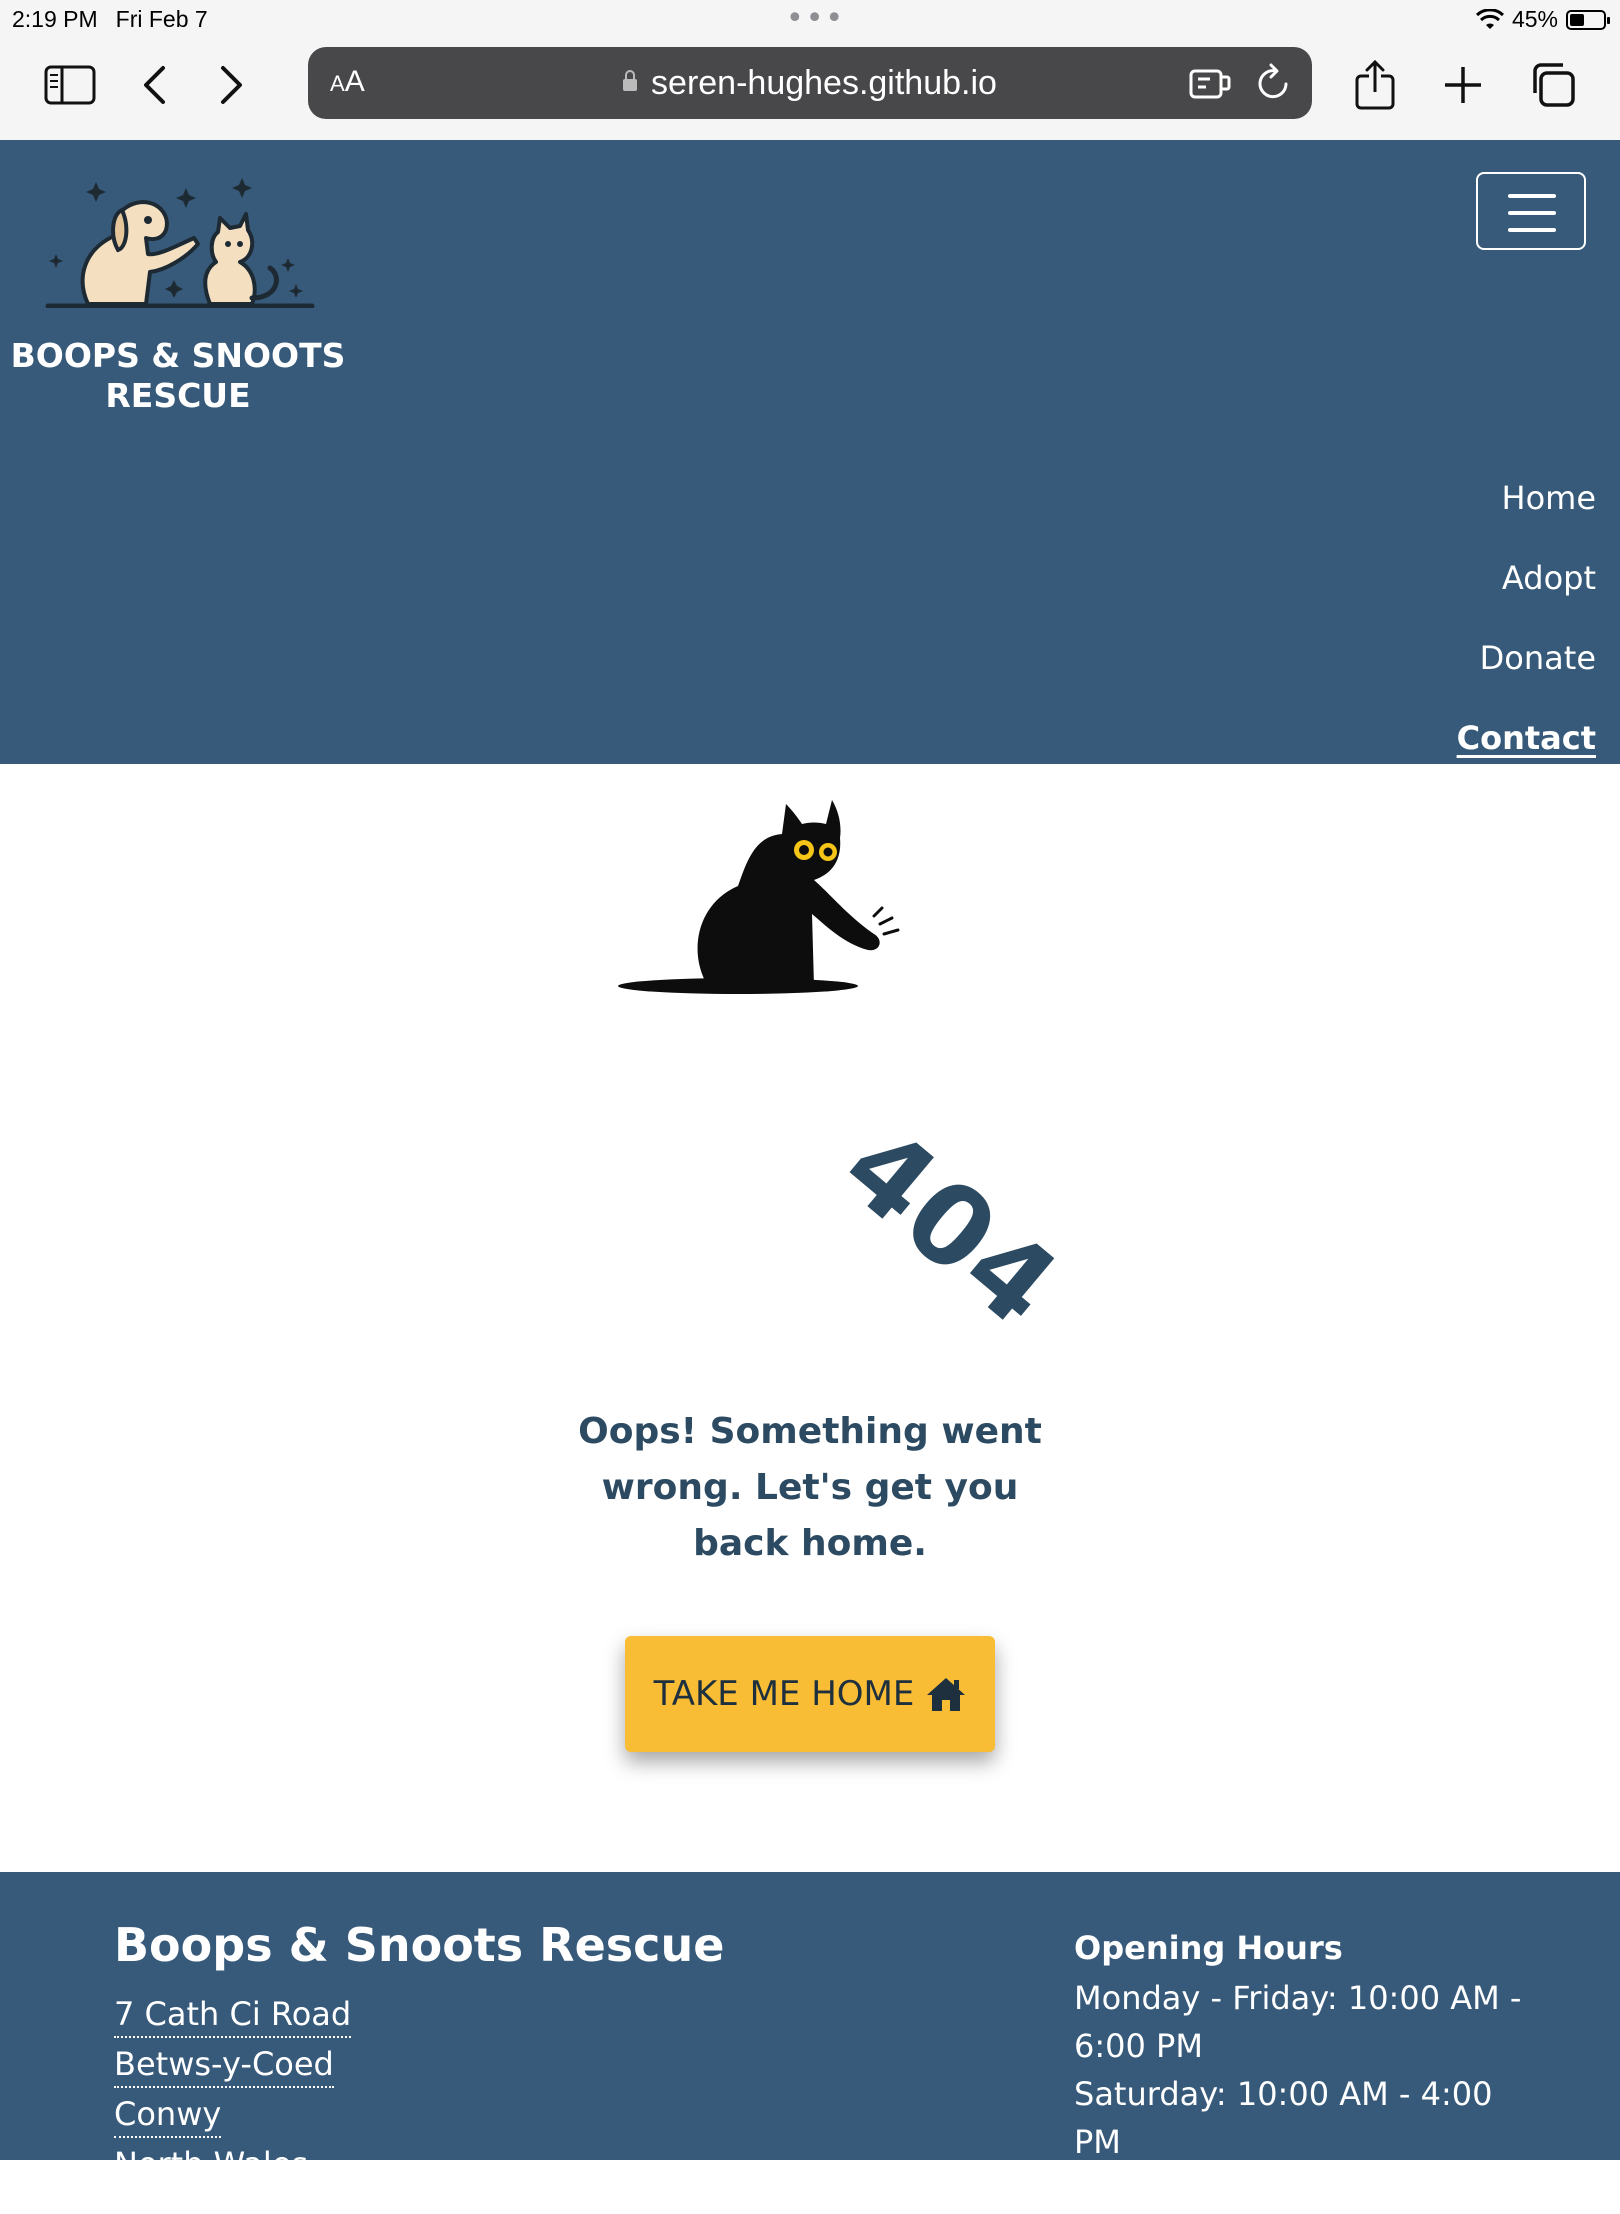 This screenshot has height=2214, width=1620. What do you see at coordinates (824, 83) in the screenshot?
I see `url-text: seren-hughes.github.io` at bounding box center [824, 83].